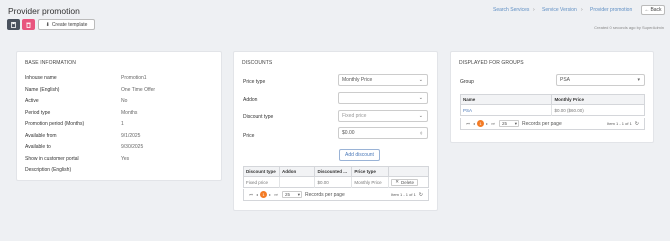 Image resolution: width=670 pixels, height=241 pixels. Describe the element at coordinates (257, 63) in the screenshot. I see `discounts-title: DISCOUNTS` at that location.